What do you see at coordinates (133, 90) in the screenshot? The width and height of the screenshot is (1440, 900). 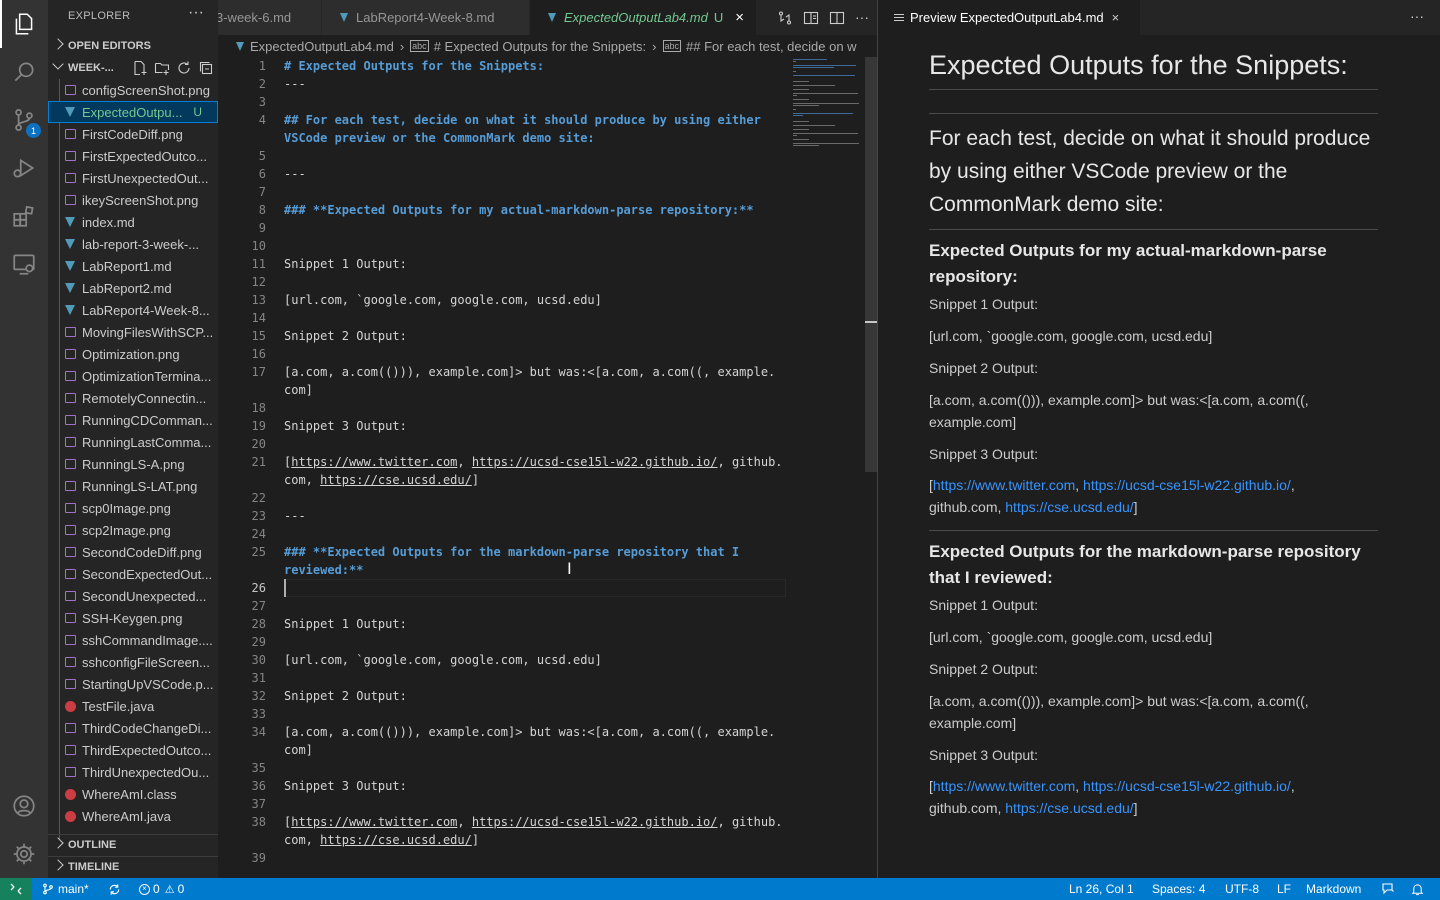 I see `file-item: configScreenShot.png` at bounding box center [133, 90].